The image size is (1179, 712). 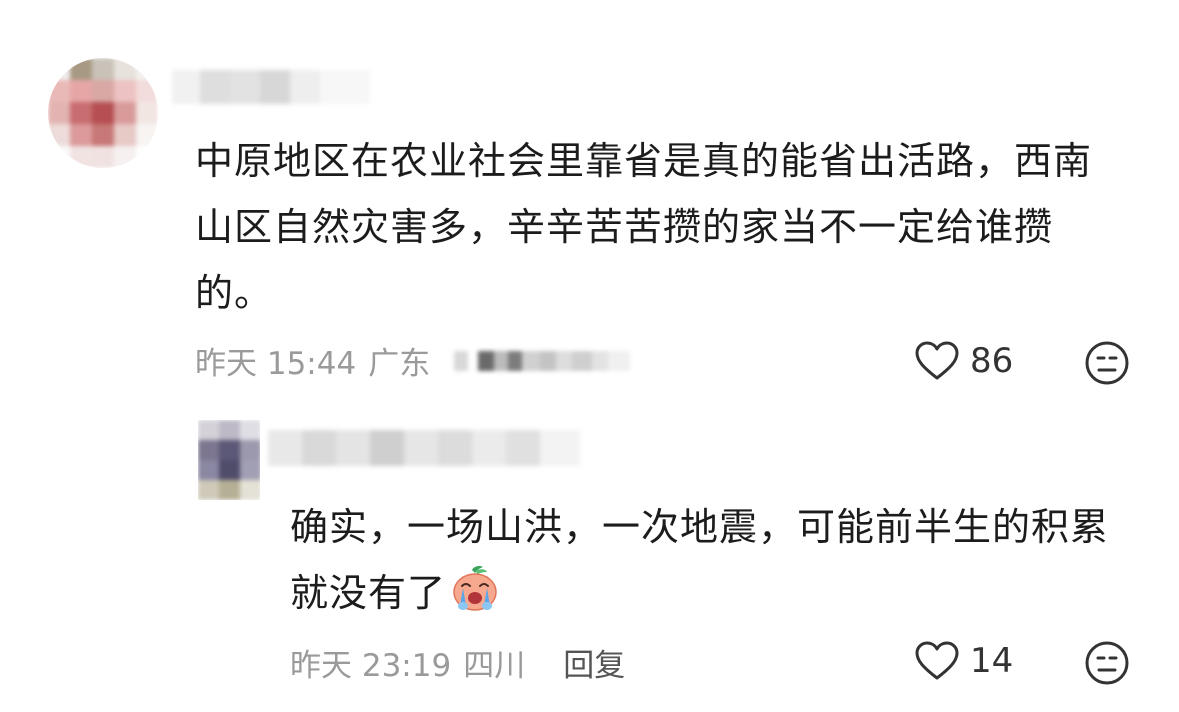 I want to click on like-button: 86, so click(x=963, y=361).